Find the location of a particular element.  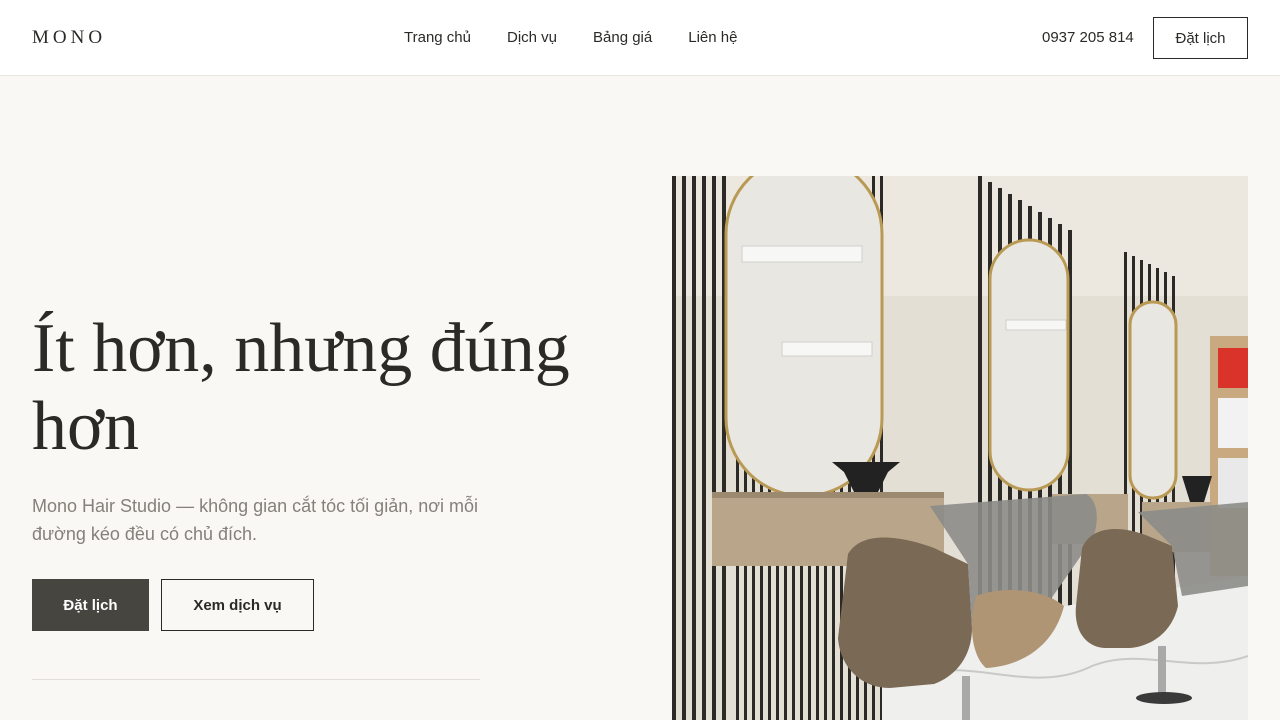

hero-divider is located at coordinates (256, 679).